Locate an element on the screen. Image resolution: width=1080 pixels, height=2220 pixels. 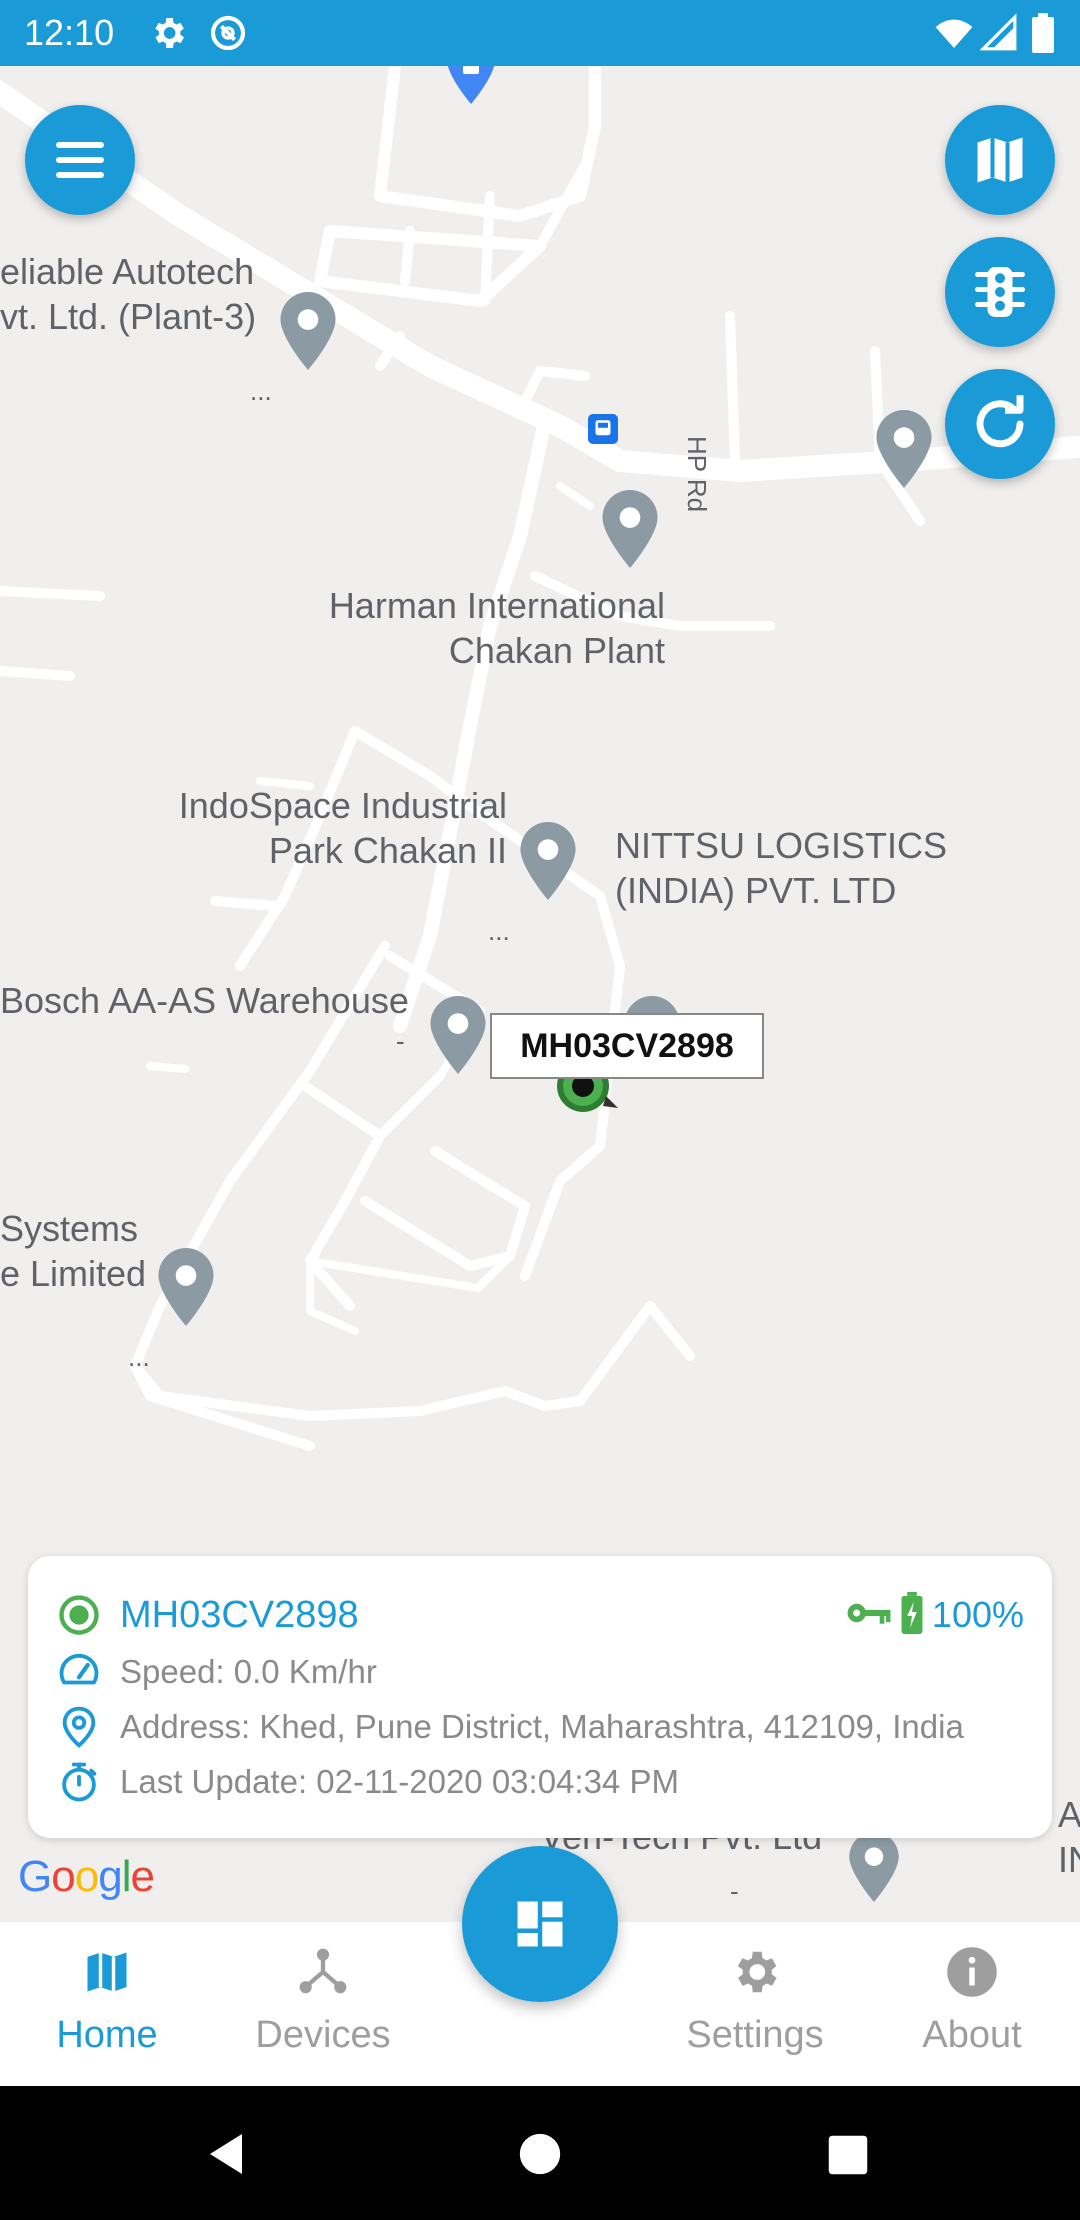
dashboard-button is located at coordinates (540, 1924).